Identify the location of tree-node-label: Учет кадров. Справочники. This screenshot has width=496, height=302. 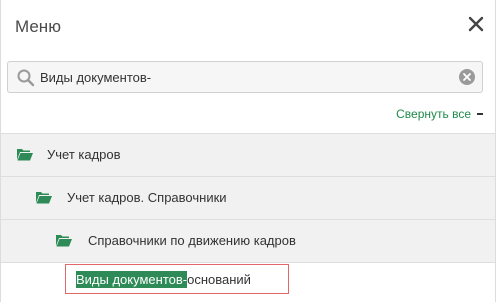
(147, 197).